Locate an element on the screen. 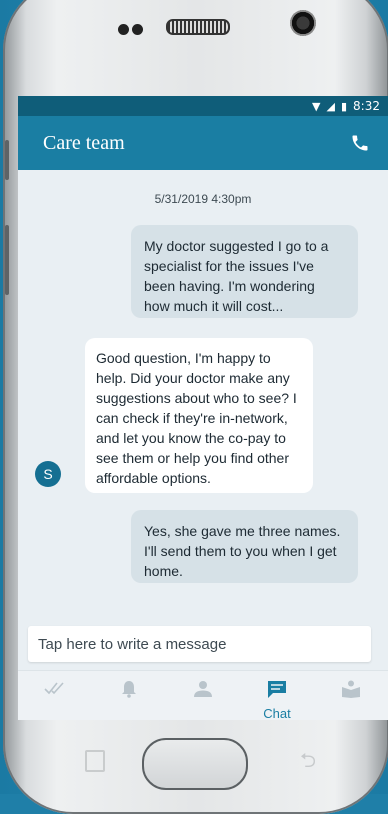 The width and height of the screenshot is (388, 814). tab-learn is located at coordinates (351, 695).